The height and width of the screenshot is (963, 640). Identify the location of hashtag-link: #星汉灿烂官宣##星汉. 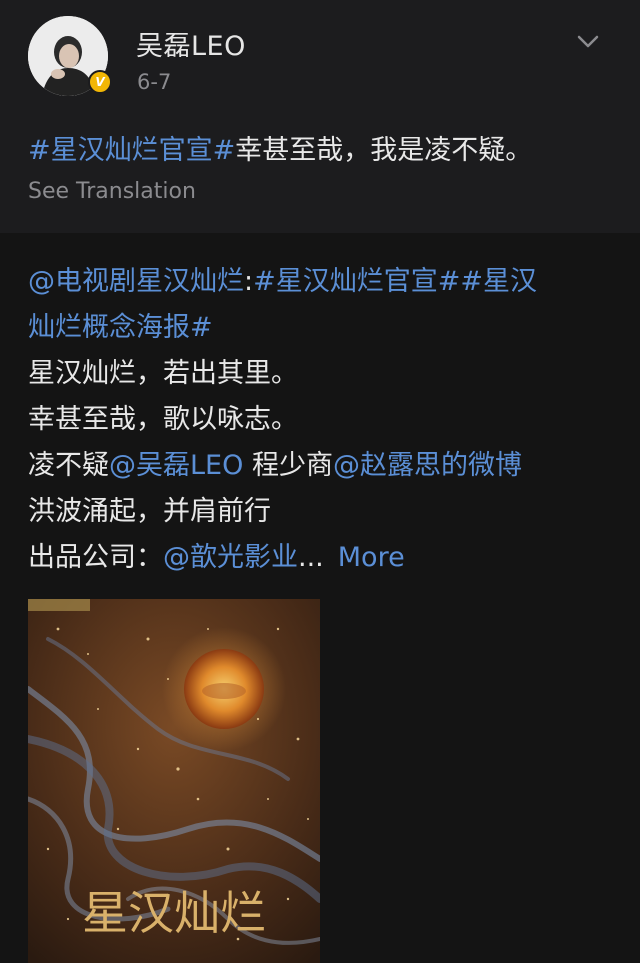
(395, 281).